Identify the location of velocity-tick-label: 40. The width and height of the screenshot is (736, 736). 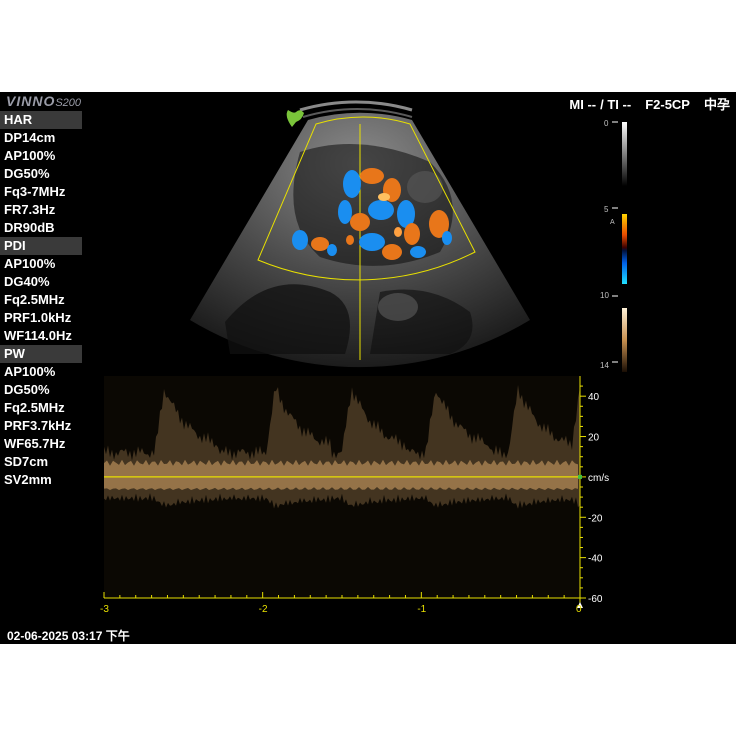
(594, 397).